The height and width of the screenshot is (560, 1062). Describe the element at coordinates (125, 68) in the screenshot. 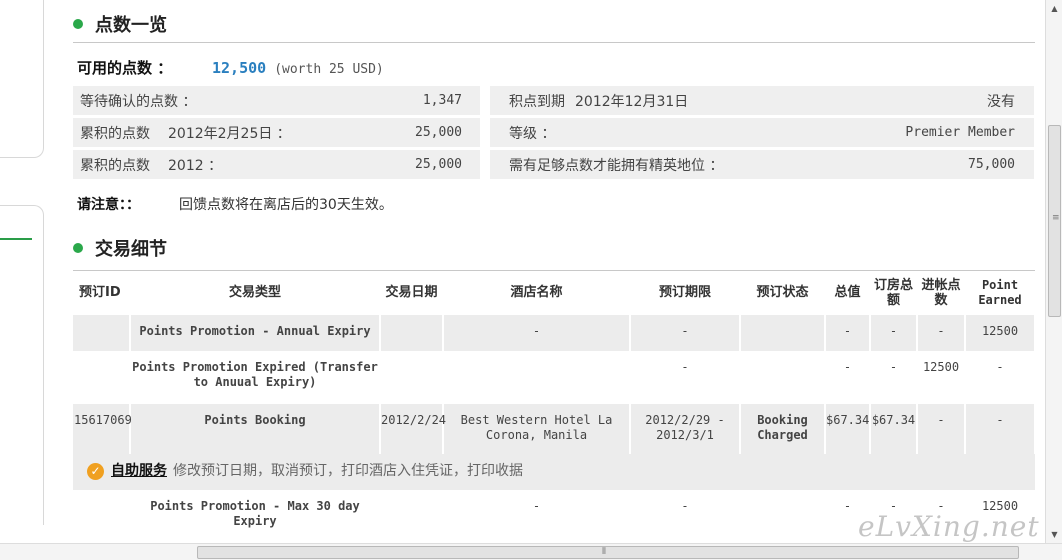

I see `available-points-label: 可用的点数 ：` at that location.